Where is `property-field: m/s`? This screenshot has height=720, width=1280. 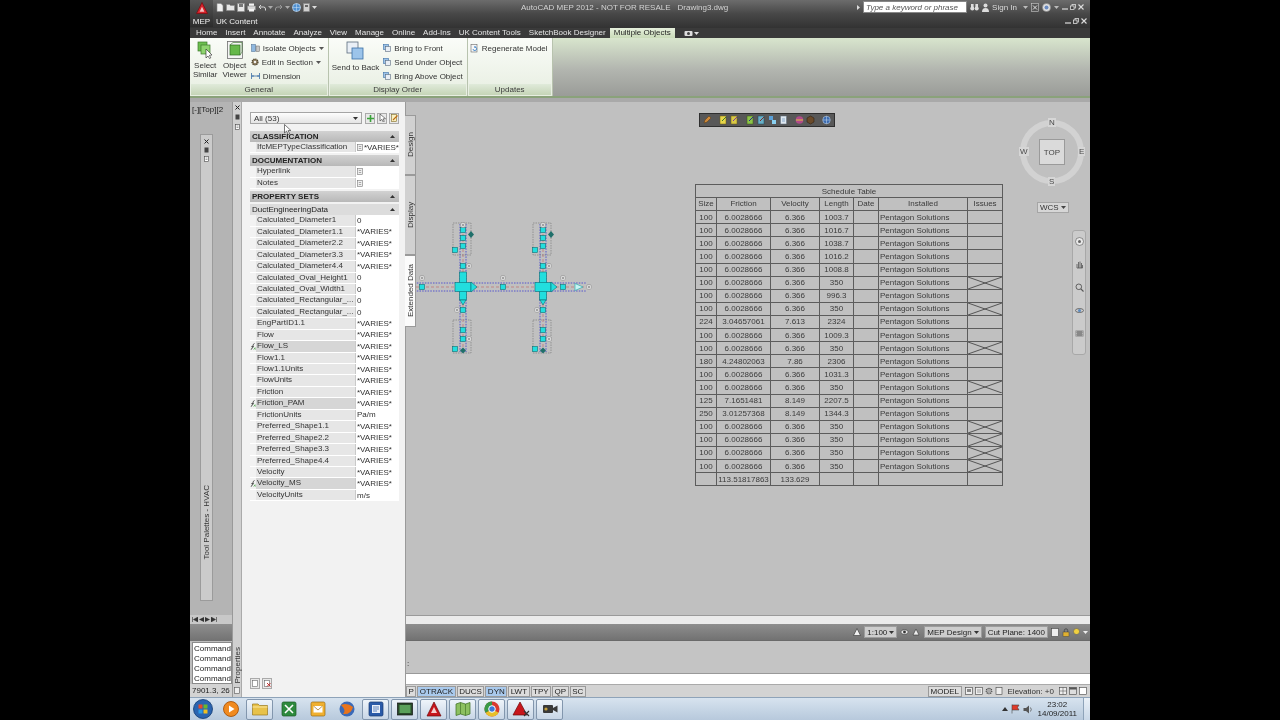
property-field: m/s is located at coordinates (377, 495).